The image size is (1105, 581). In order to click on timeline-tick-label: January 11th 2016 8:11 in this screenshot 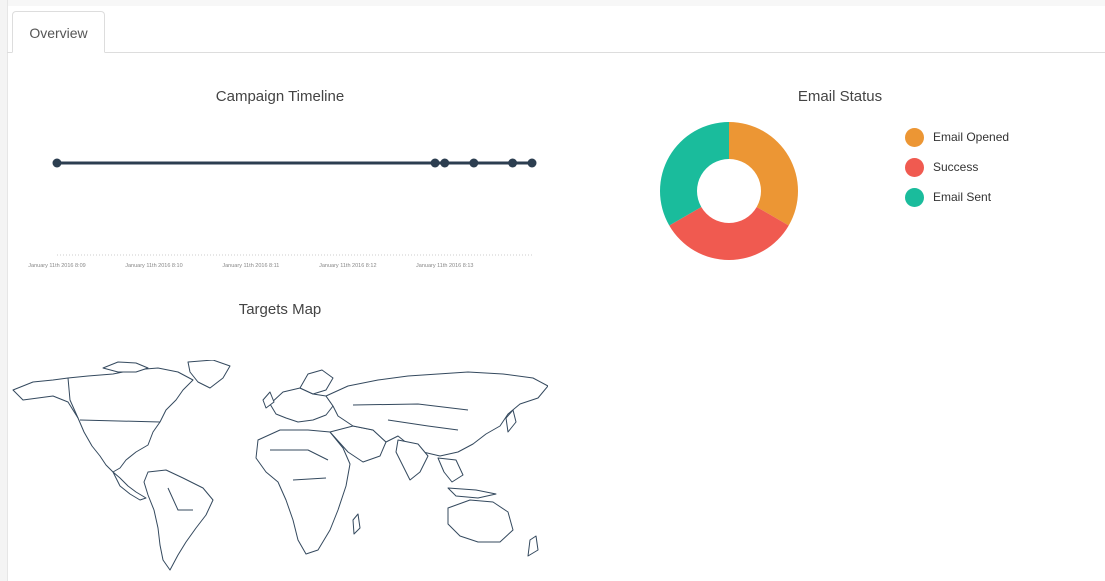, I will do `click(250, 266)`.